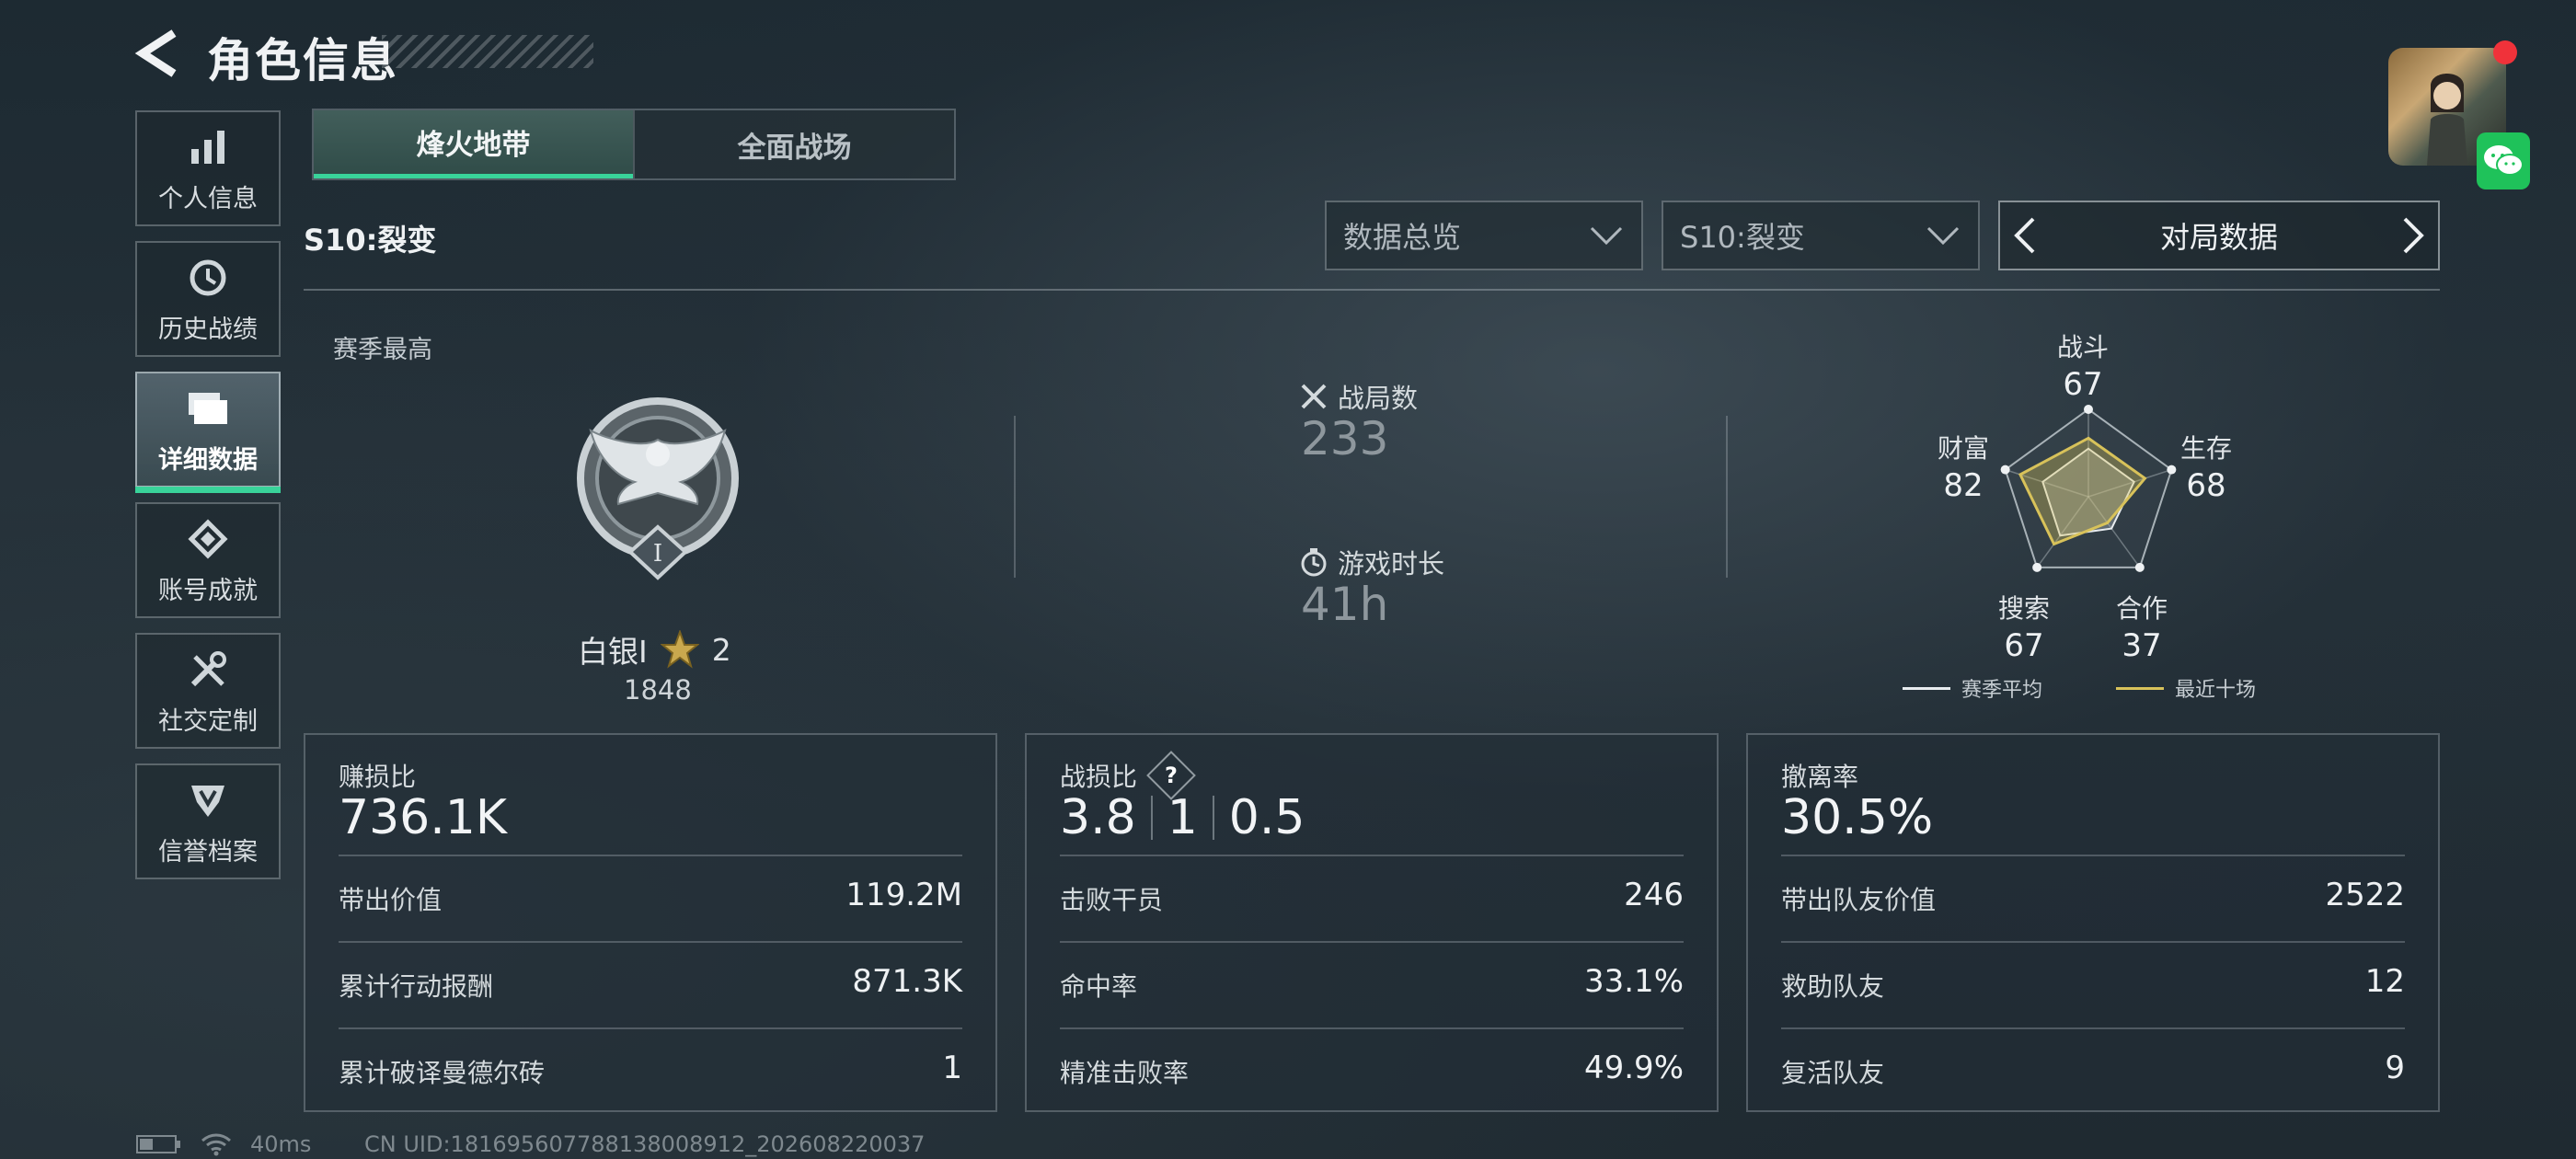 Image resolution: width=2576 pixels, height=1159 pixels. I want to click on legend-swatch, so click(1926, 688).